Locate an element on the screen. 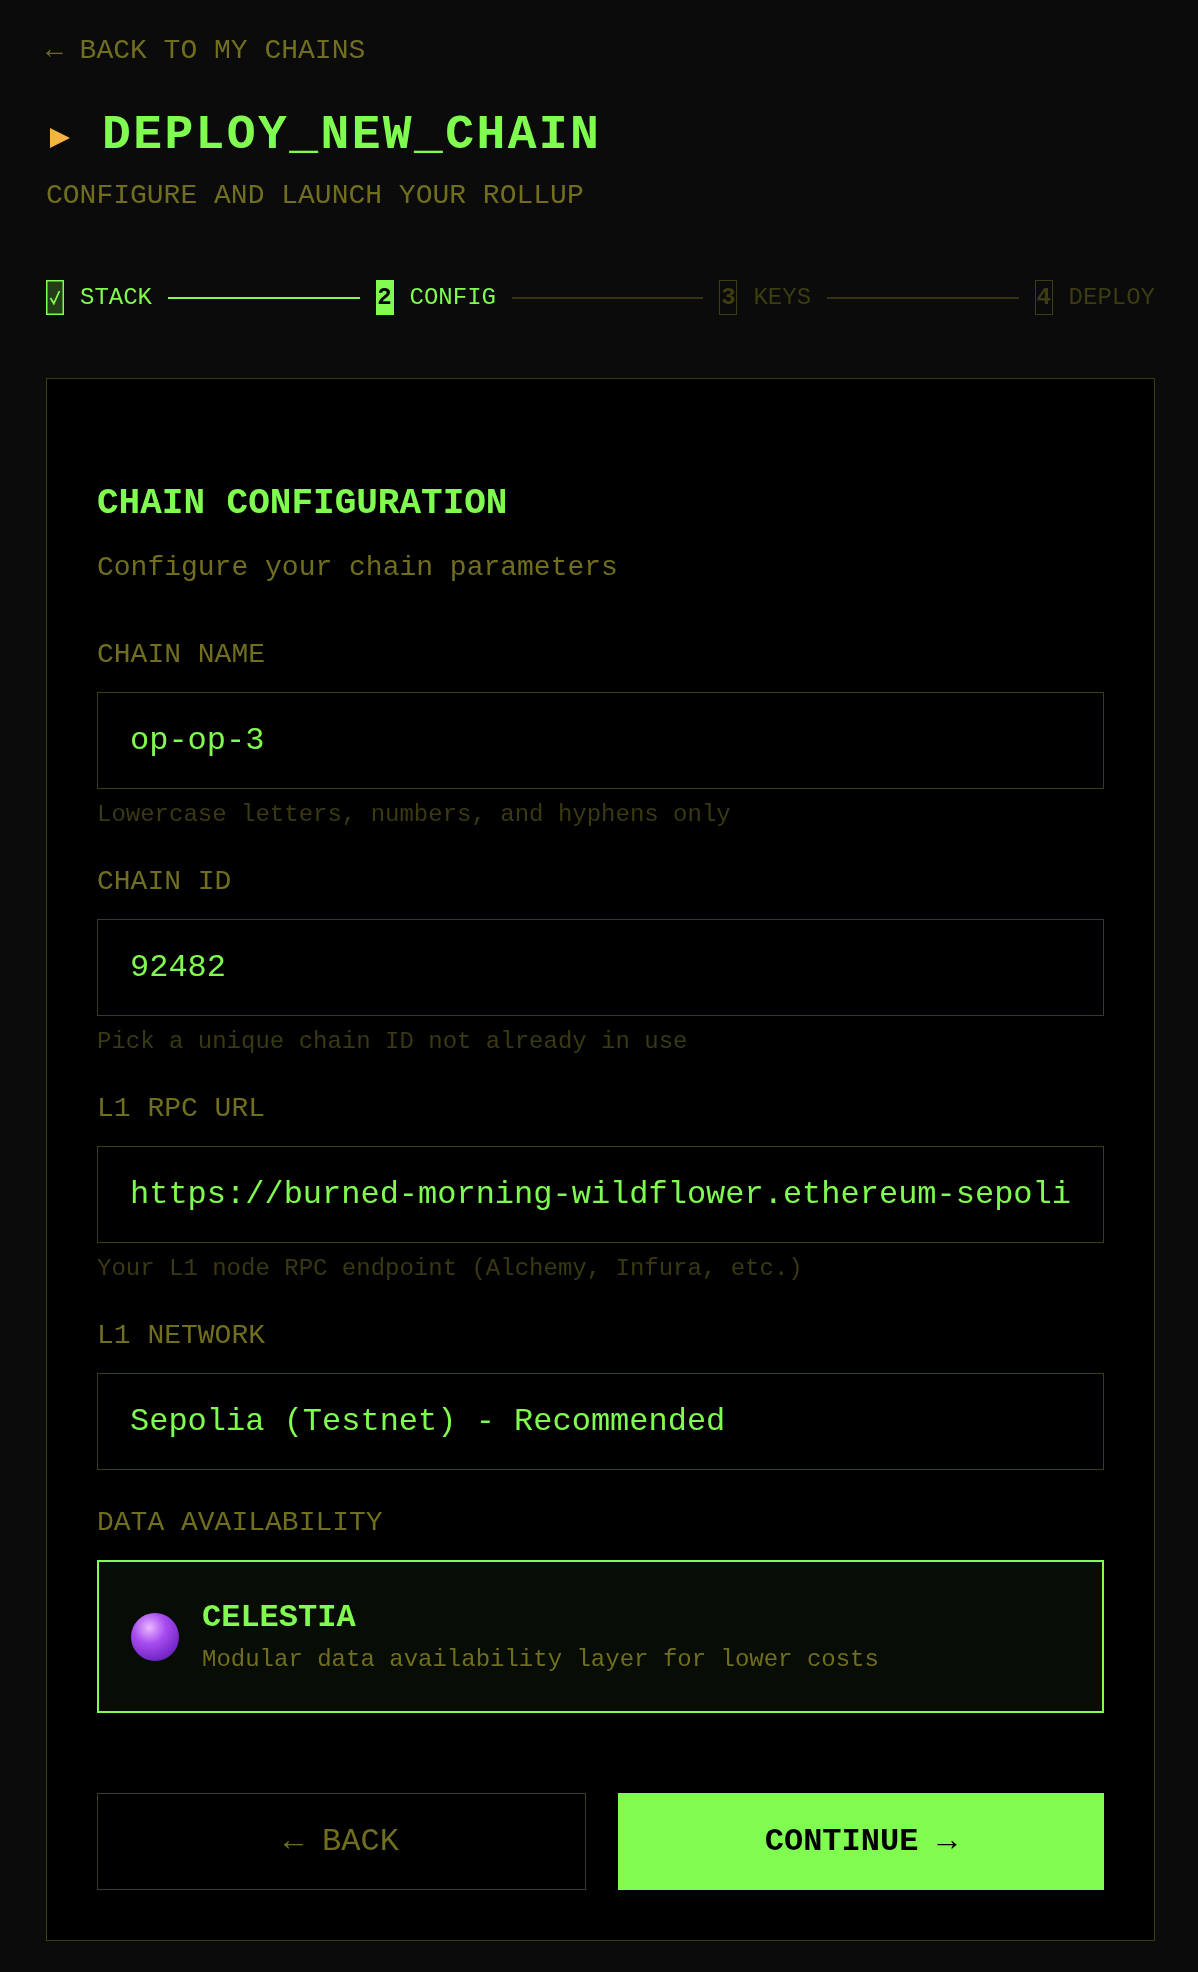  field-label: CHAIN NAME is located at coordinates (181, 655).